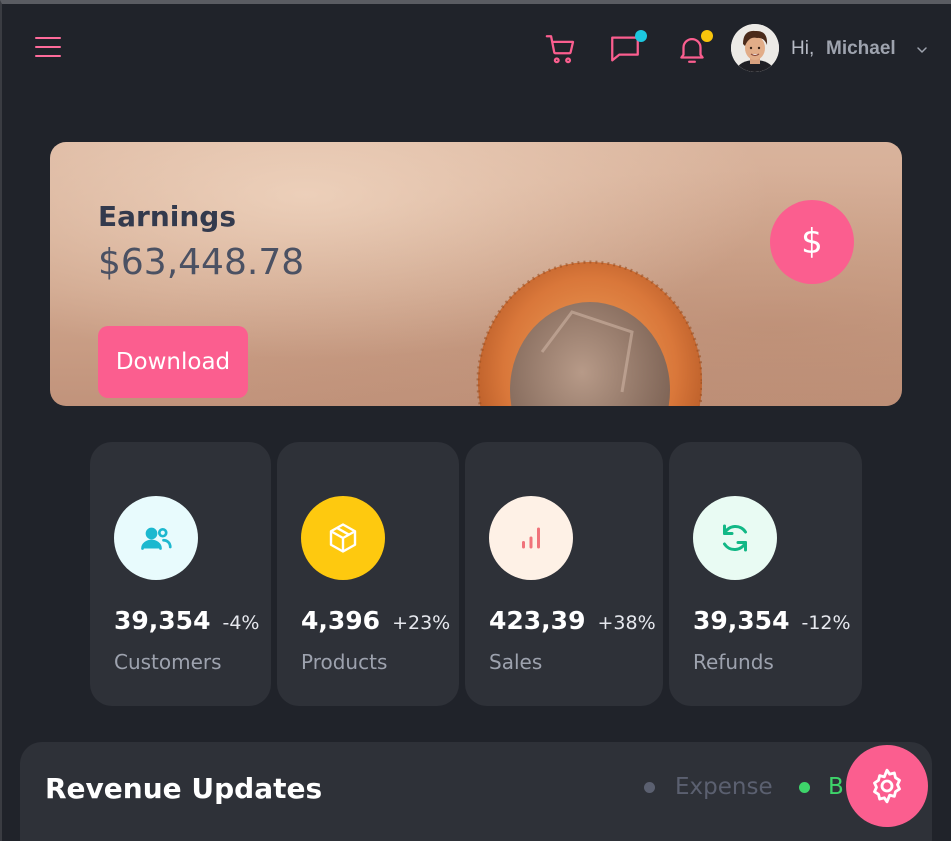  I want to click on stat-card-customers: 39,354 -4% Customers, so click(180, 574).